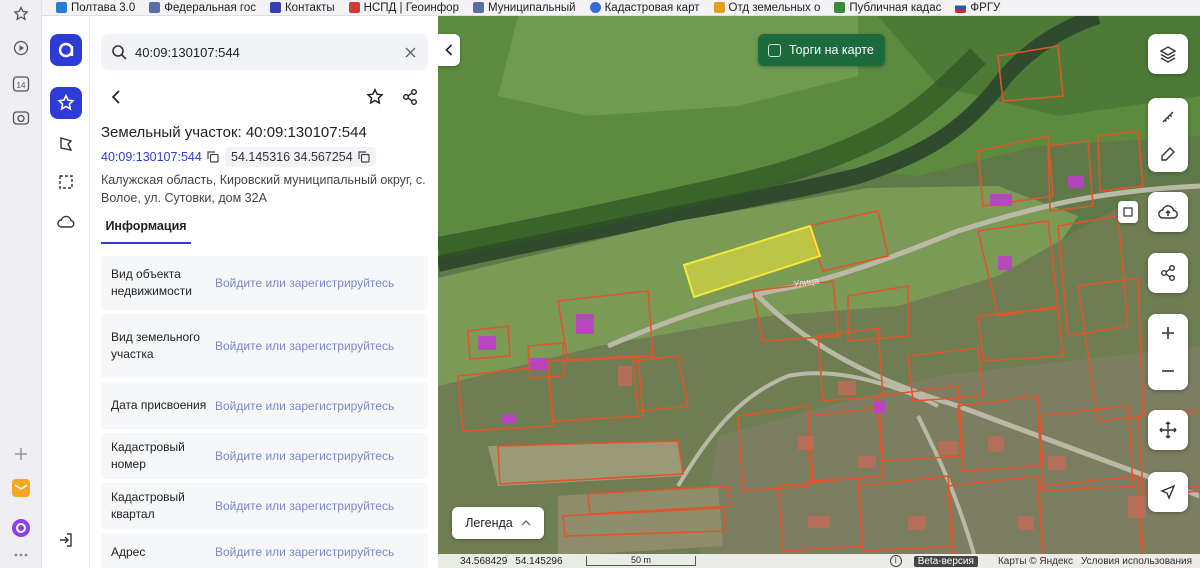  I want to click on info-row-label: Адрес, so click(128, 551).